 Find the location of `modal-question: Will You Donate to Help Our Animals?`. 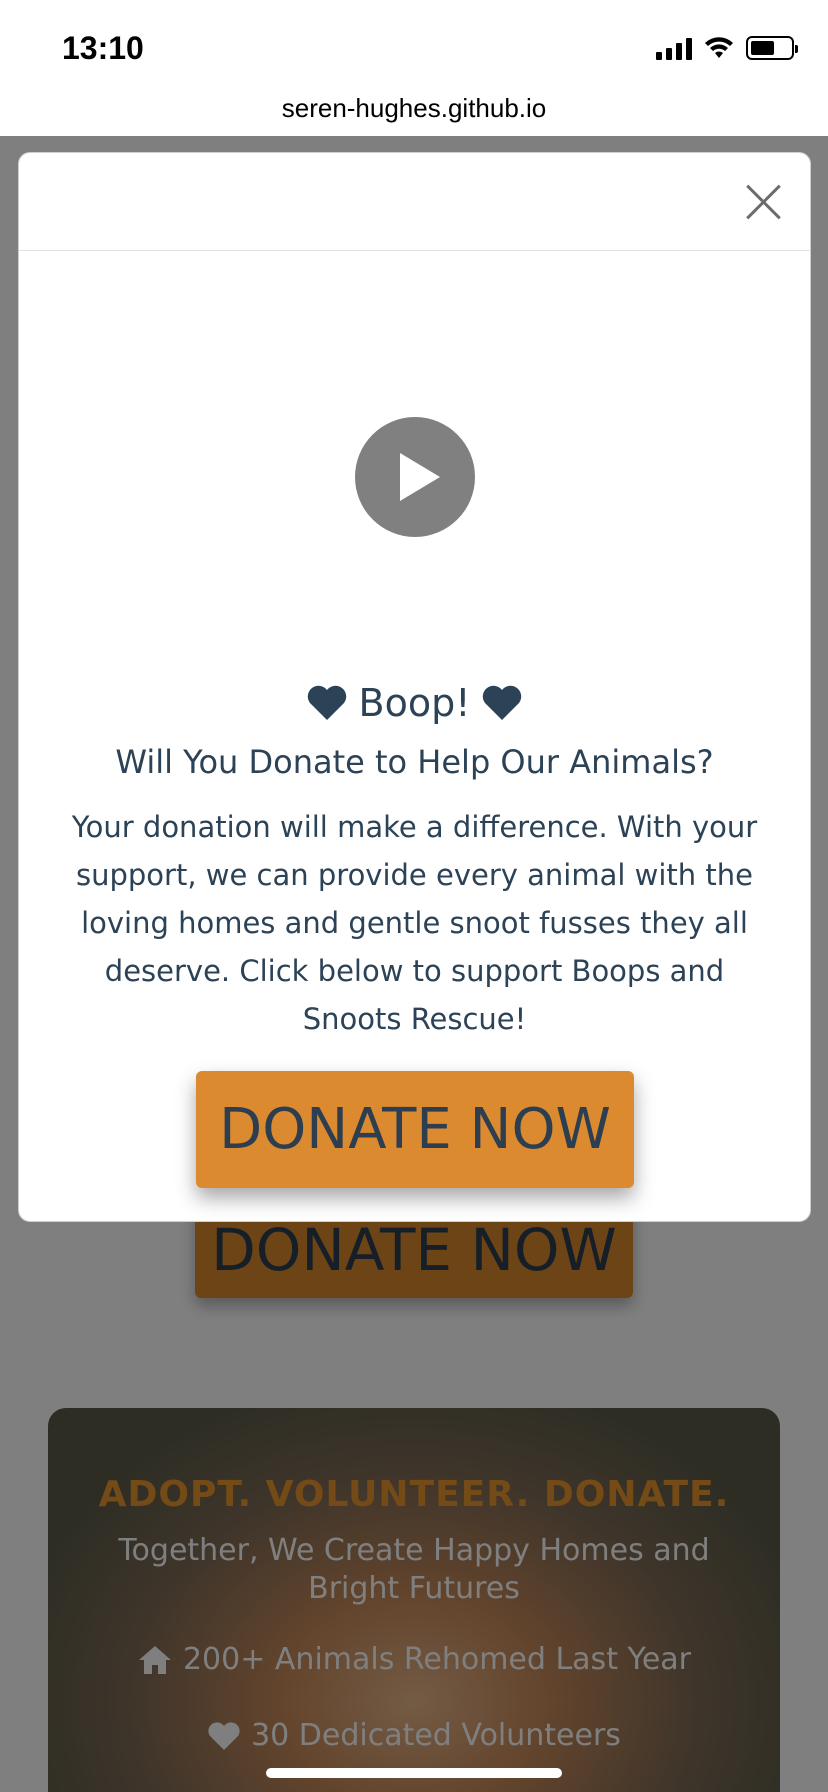

modal-question: Will You Donate to Help Our Animals? is located at coordinates (414, 762).